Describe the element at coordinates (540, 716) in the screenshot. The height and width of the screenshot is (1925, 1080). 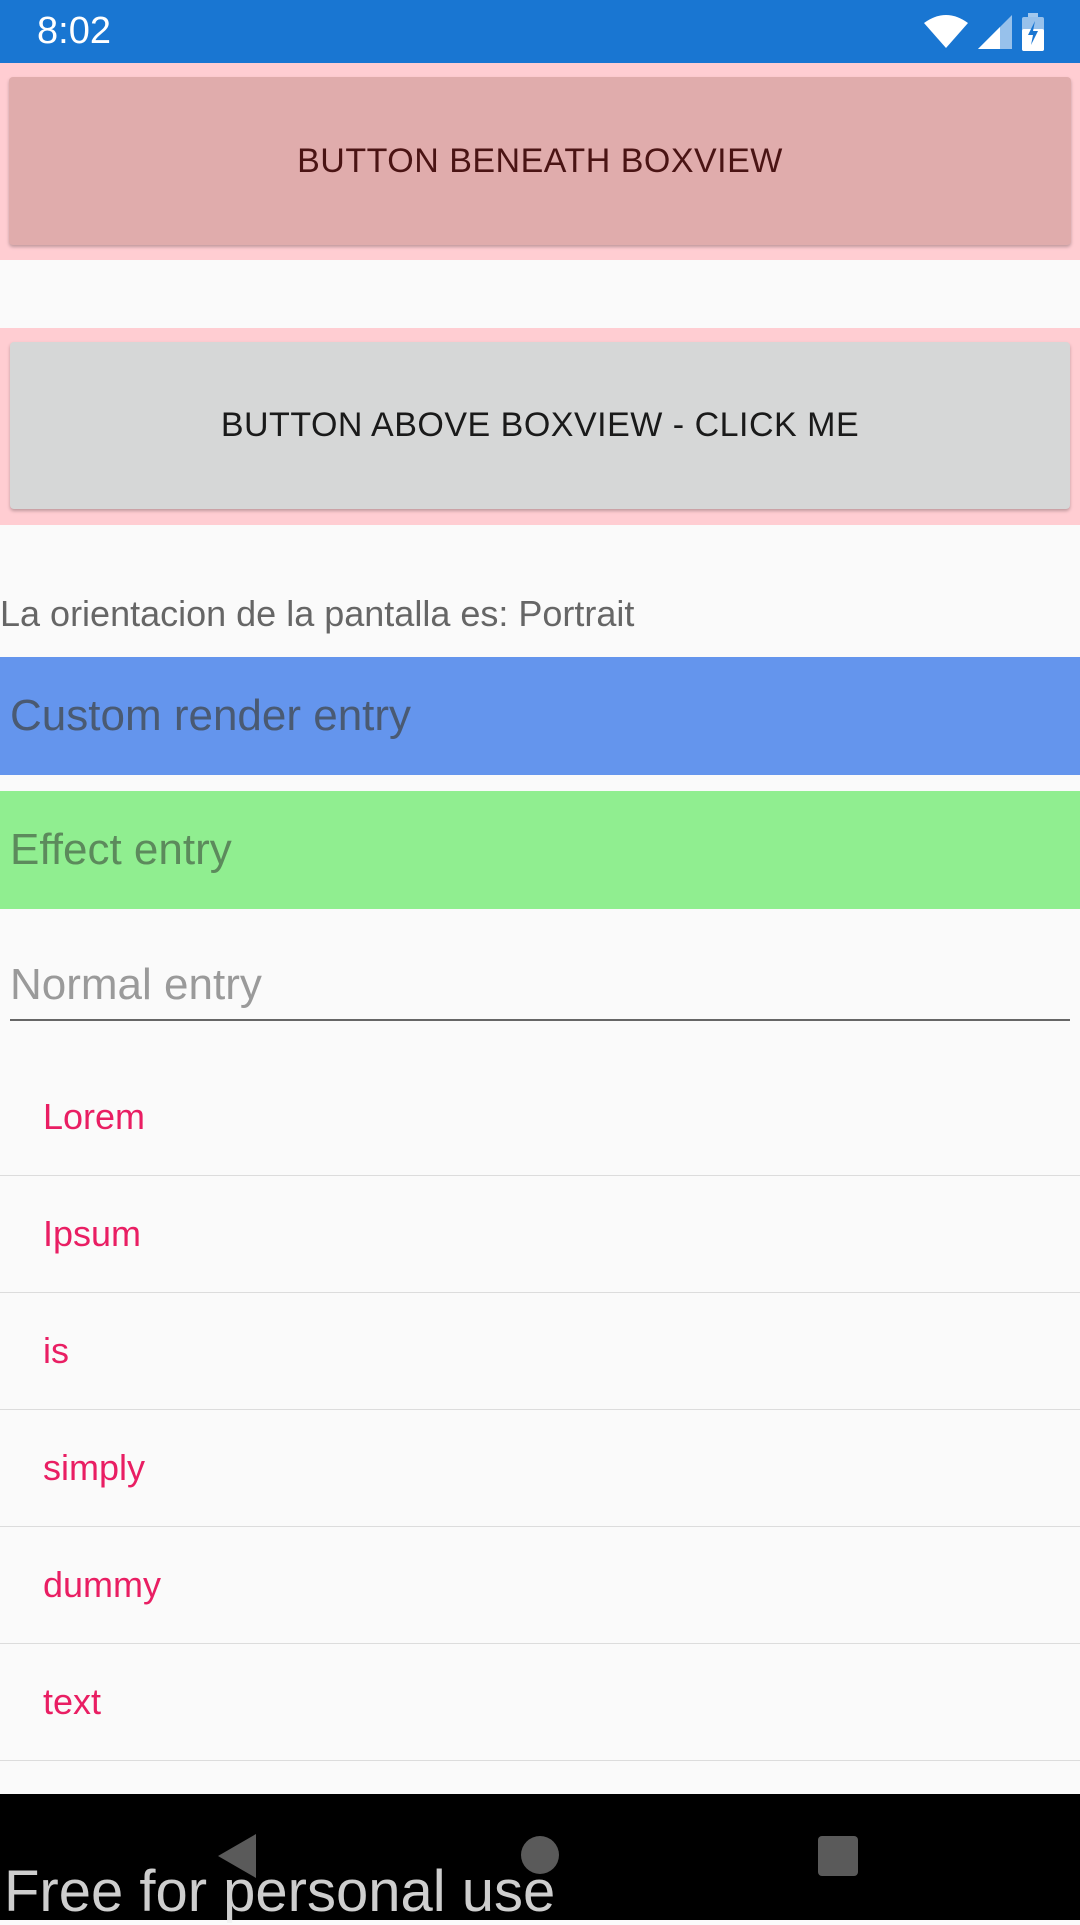
I see `custom-render-entry: Custom render entry` at that location.